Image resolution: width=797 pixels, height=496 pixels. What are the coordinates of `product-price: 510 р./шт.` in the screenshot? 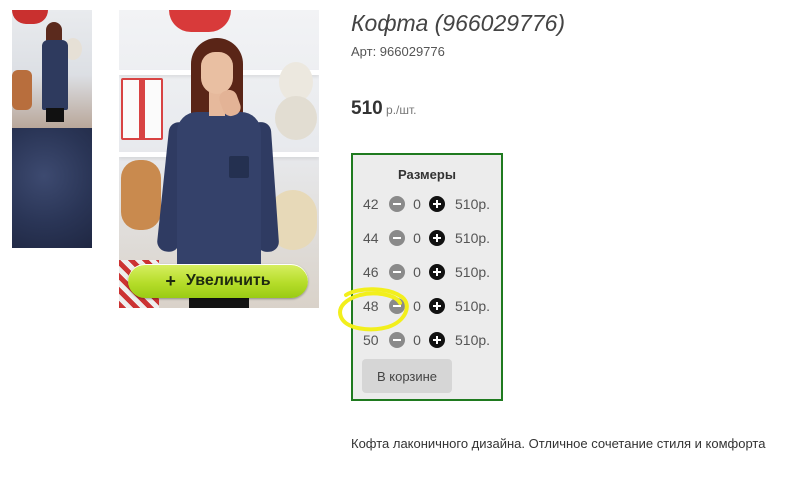 It's located at (384, 109).